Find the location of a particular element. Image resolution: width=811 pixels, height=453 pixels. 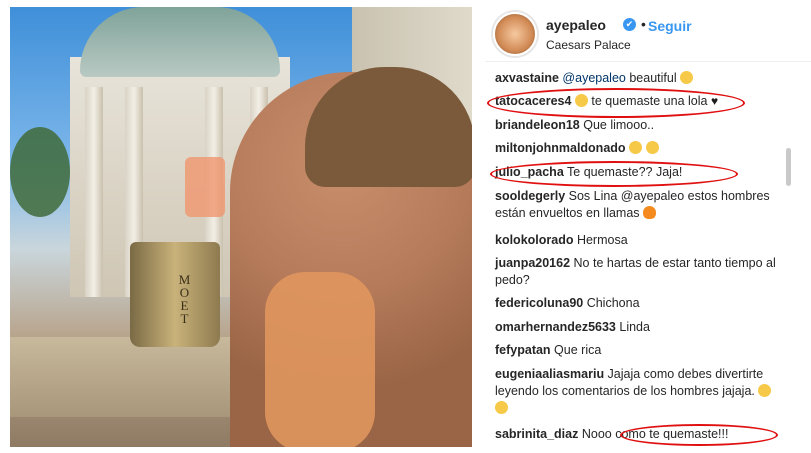

comment-mention: @ayepaleo is located at coordinates (593, 78).